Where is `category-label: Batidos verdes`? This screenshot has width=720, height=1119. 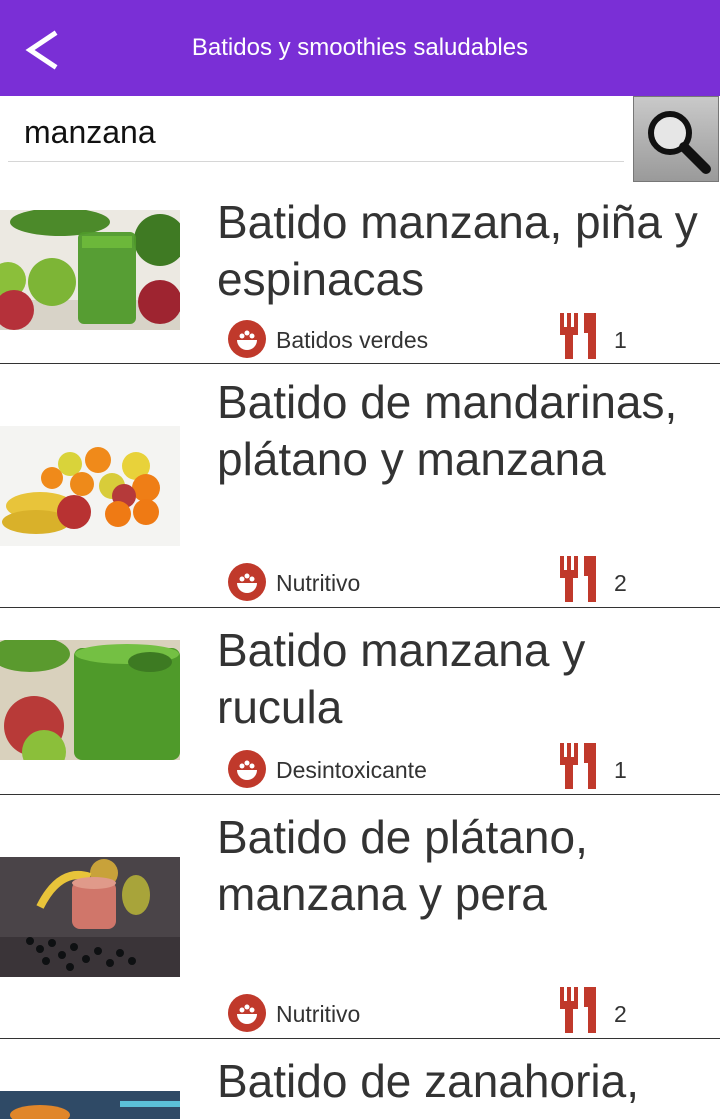 category-label: Batidos verdes is located at coordinates (352, 340).